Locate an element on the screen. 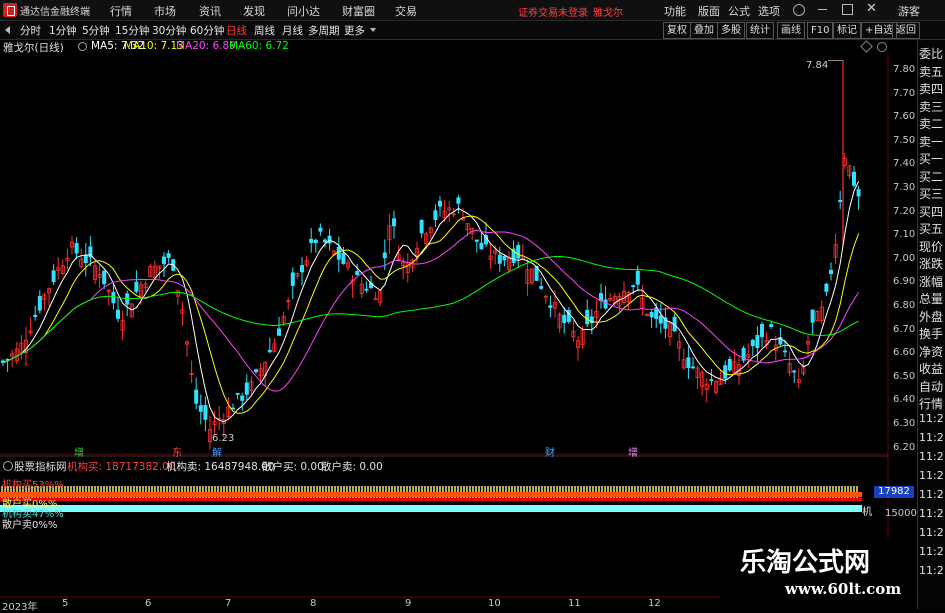 The width and height of the screenshot is (945, 613). x-axis-label: 12 is located at coordinates (654, 603).